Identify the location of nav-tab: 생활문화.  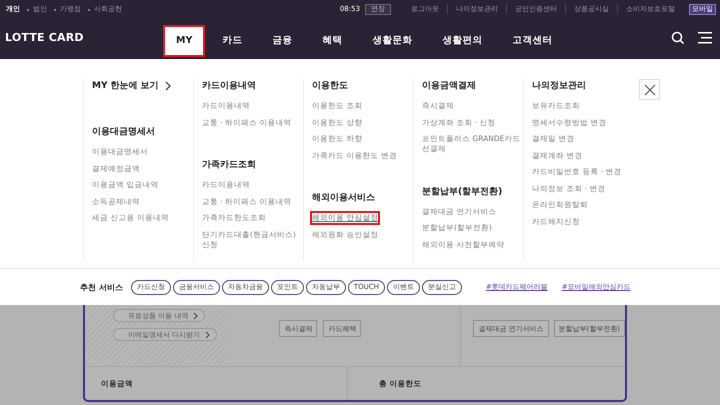
(392, 41).